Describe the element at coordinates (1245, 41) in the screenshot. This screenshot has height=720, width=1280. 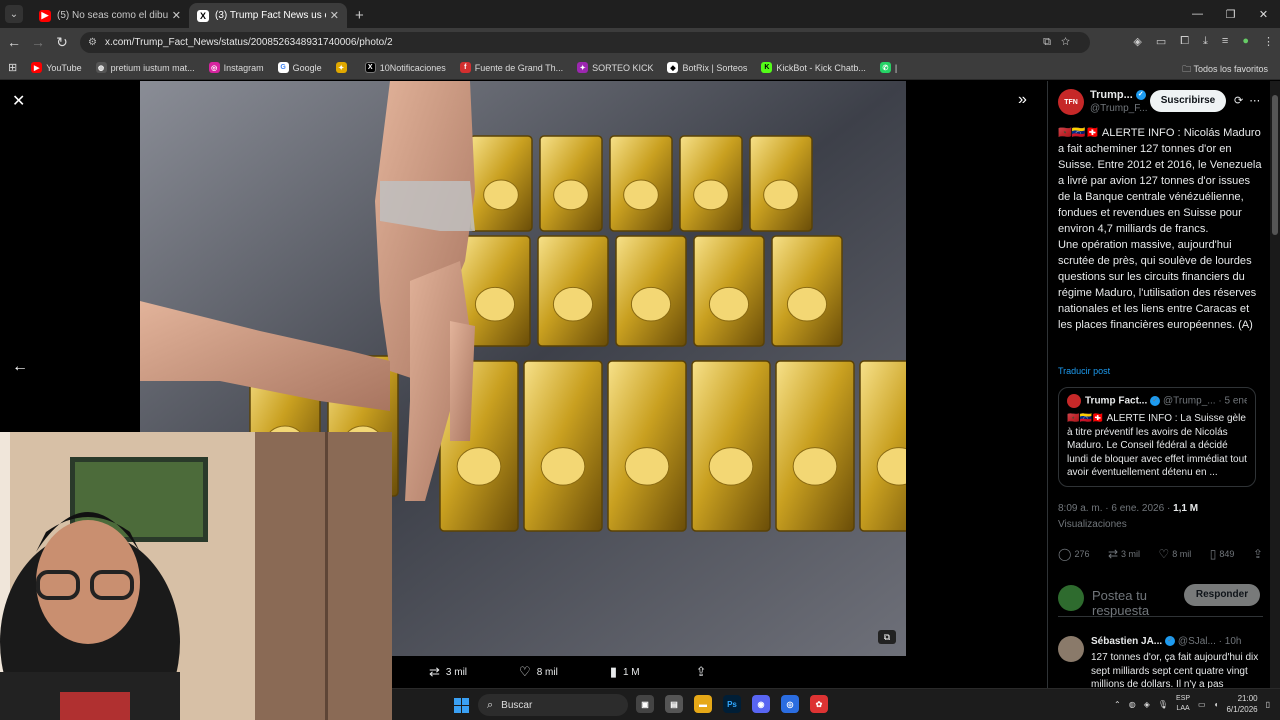
I see `profile-icon: ●` at that location.